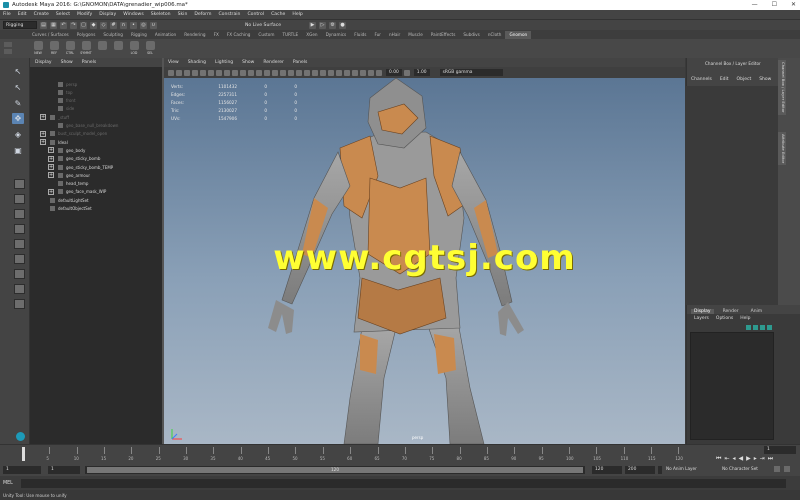 The height and width of the screenshot is (500, 800). Describe the element at coordinates (54, 117) in the screenshot. I see `outliner-item: + _stuff` at that location.